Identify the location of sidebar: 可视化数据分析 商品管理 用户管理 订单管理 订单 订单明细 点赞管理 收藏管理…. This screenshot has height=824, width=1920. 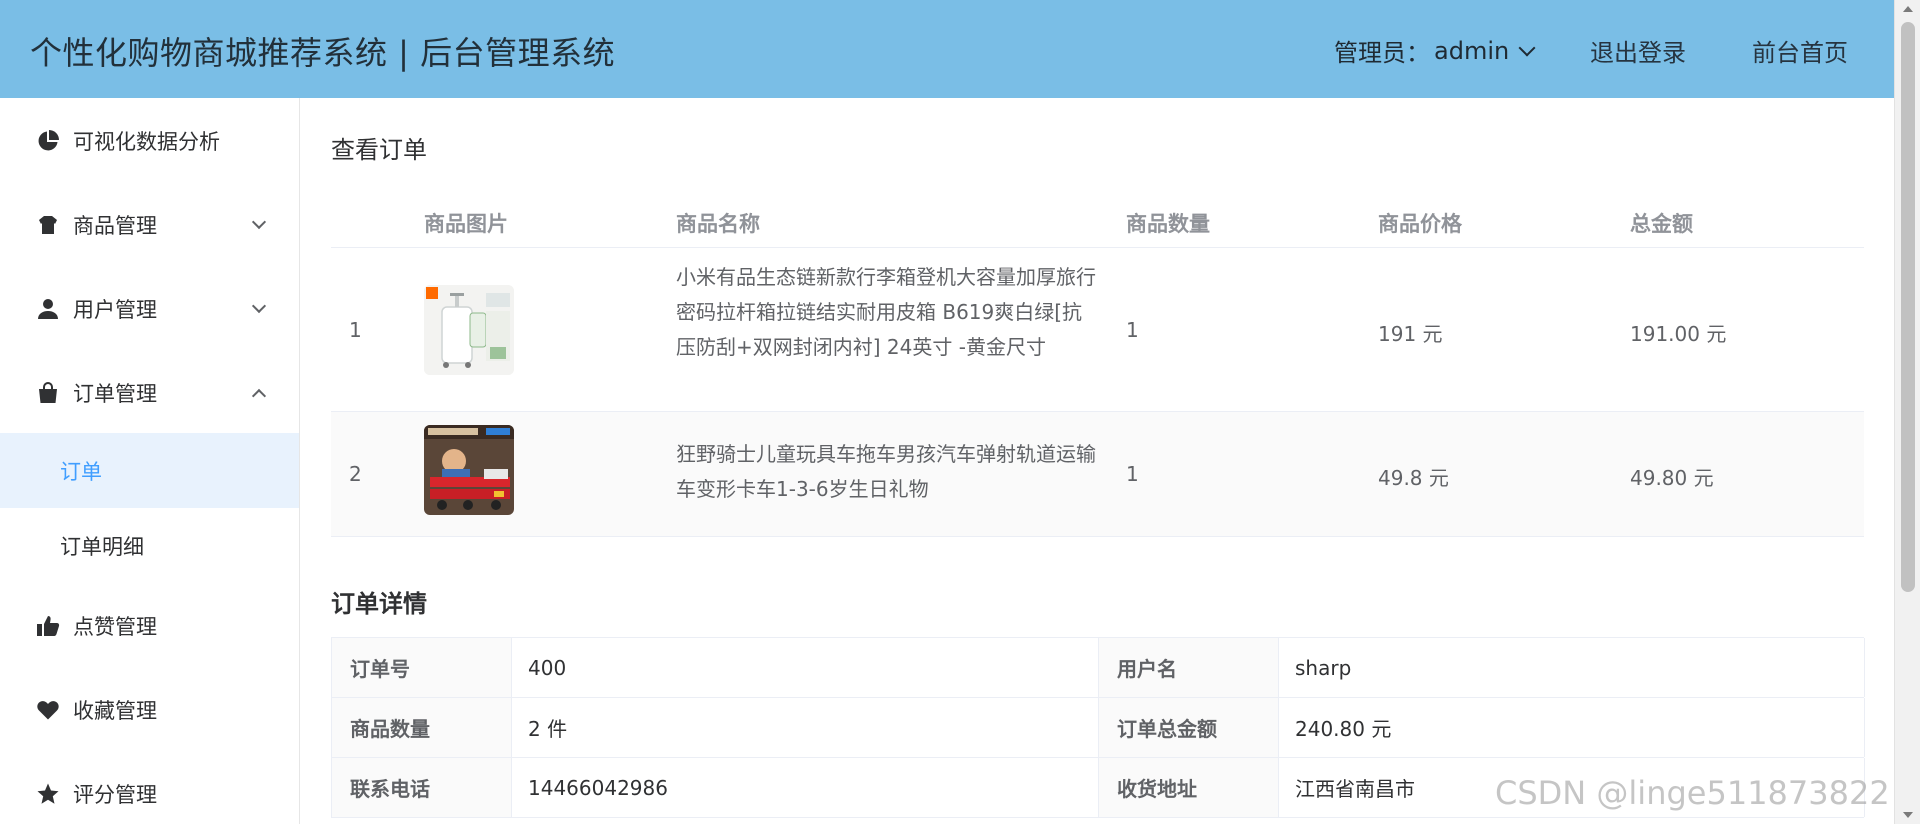
(150, 461).